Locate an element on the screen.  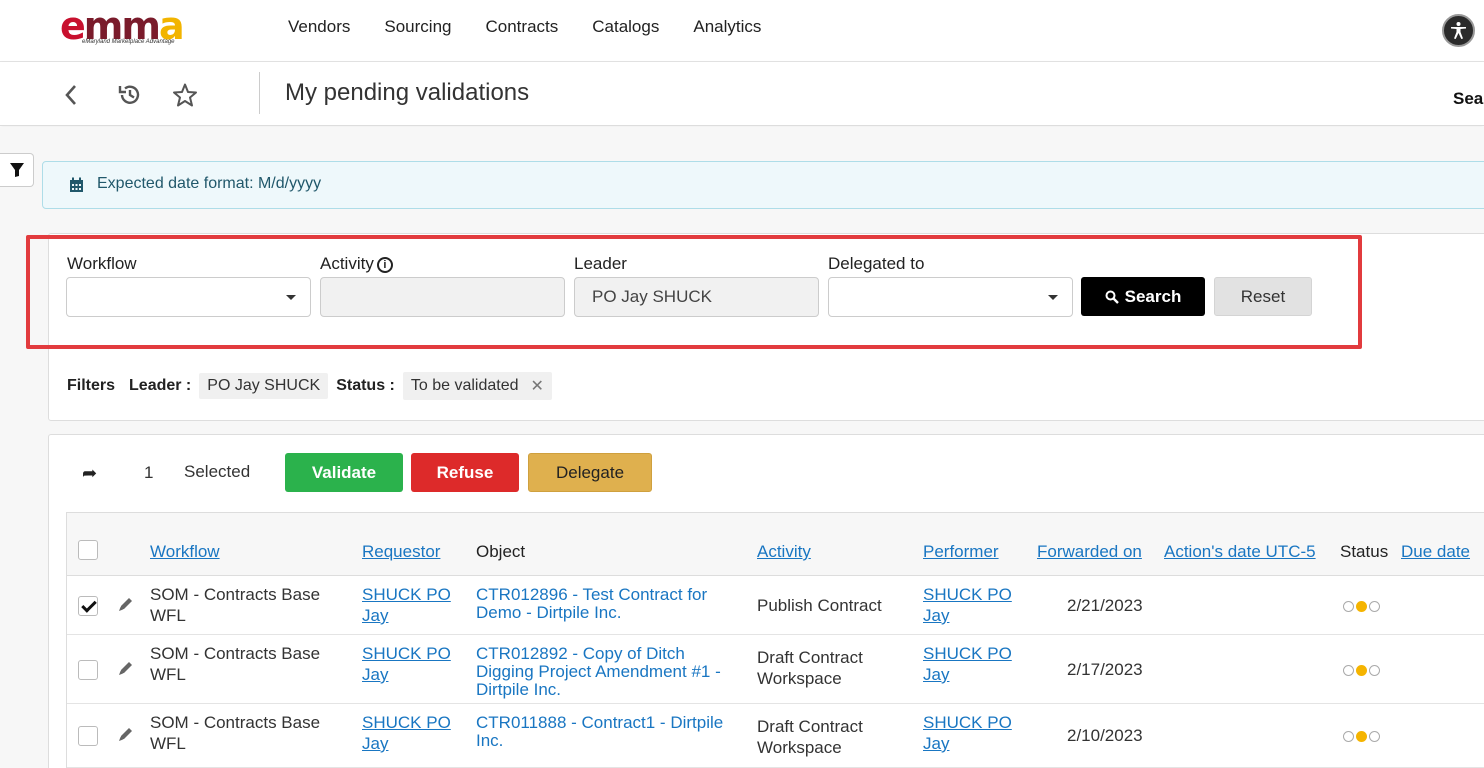
filter-panel-toggle is located at coordinates (17, 170).